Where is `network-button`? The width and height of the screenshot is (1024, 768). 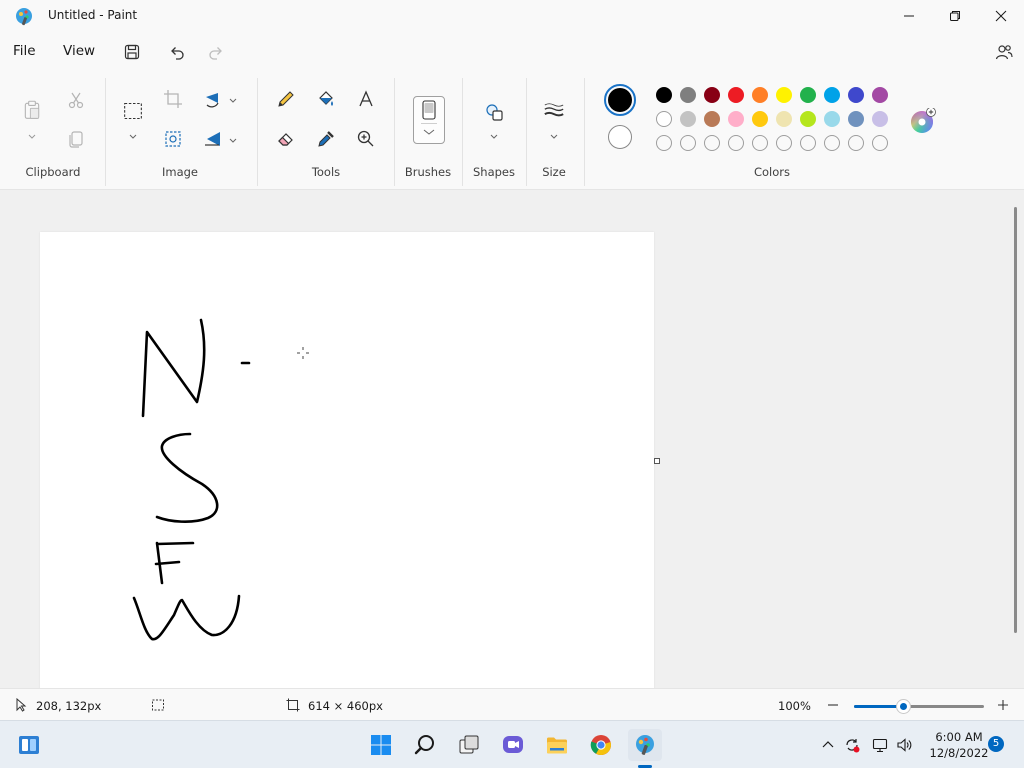 network-button is located at coordinates (880, 745).